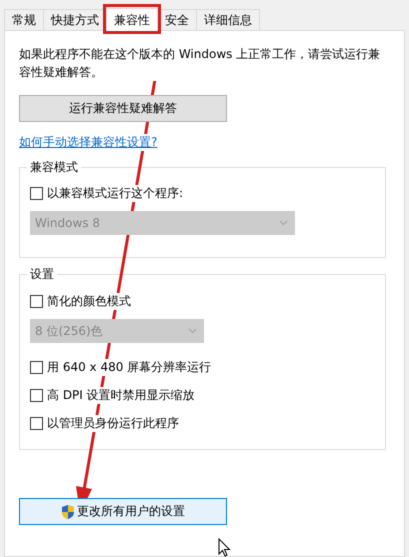  What do you see at coordinates (24, 19) in the screenshot?
I see `tab: 常规` at bounding box center [24, 19].